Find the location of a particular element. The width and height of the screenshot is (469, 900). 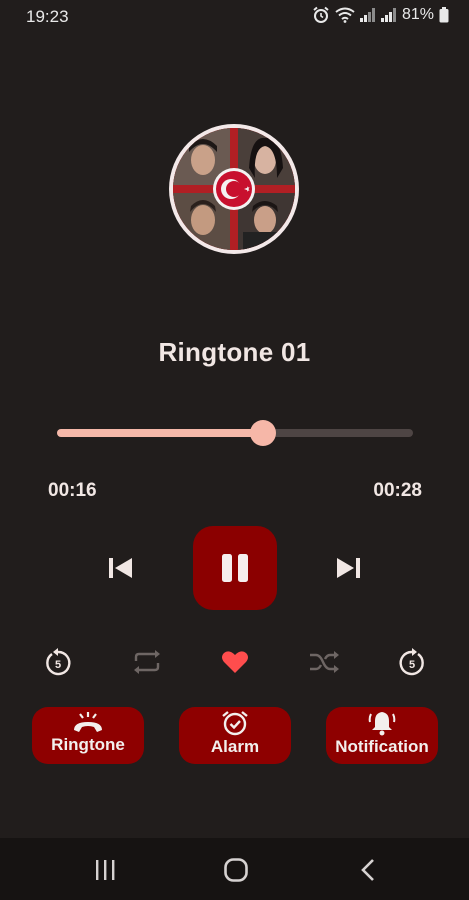

favorite-button is located at coordinates (235, 662).